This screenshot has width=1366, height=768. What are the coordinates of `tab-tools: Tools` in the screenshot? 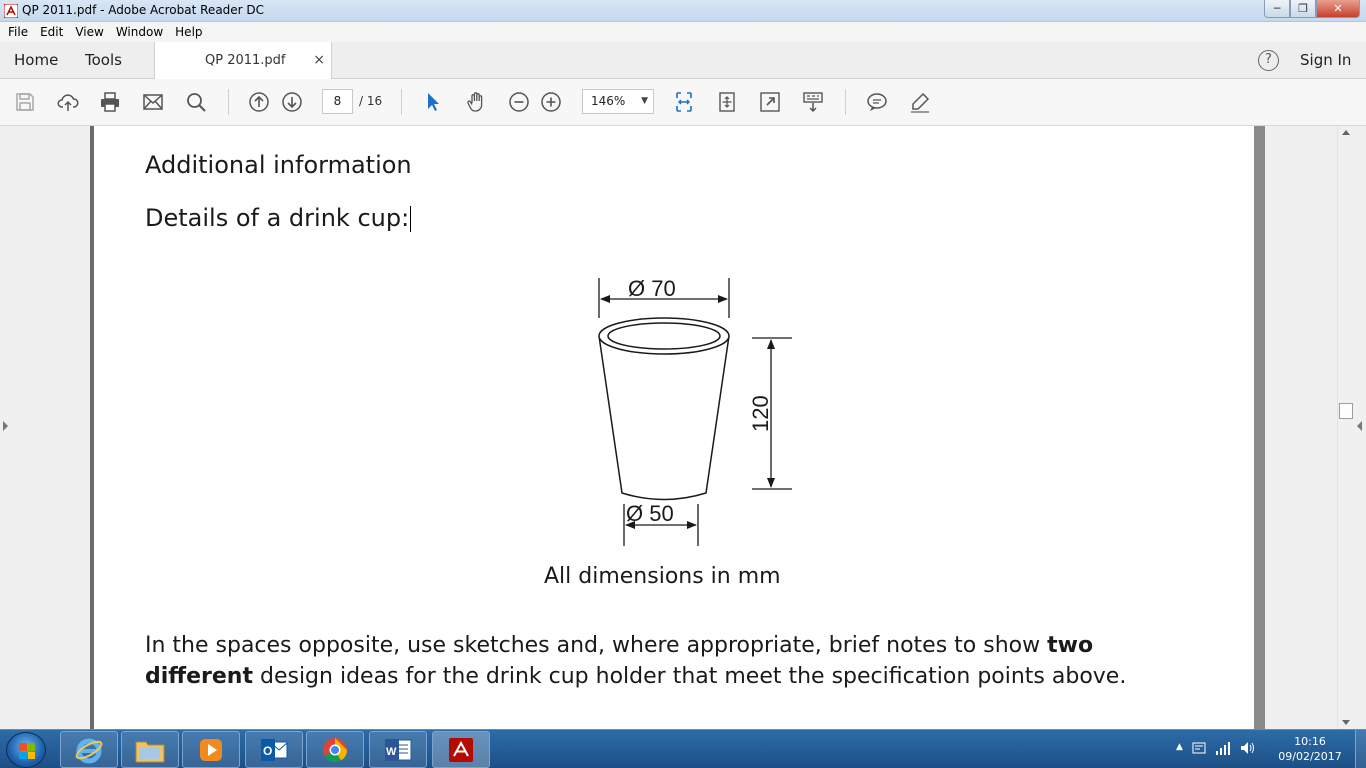 It's located at (103, 60).